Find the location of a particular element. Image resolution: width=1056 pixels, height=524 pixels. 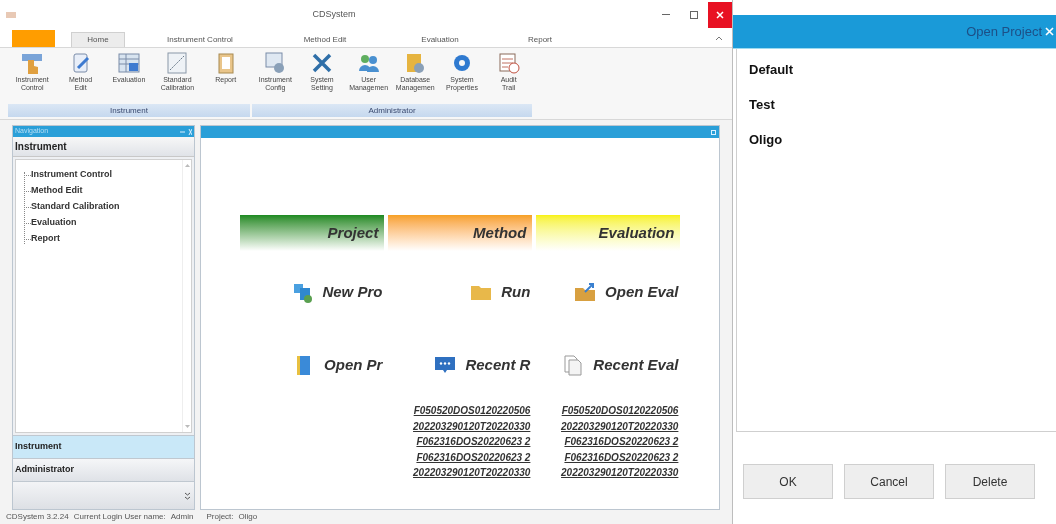

status-value: Admin is located at coordinates (182, 517).